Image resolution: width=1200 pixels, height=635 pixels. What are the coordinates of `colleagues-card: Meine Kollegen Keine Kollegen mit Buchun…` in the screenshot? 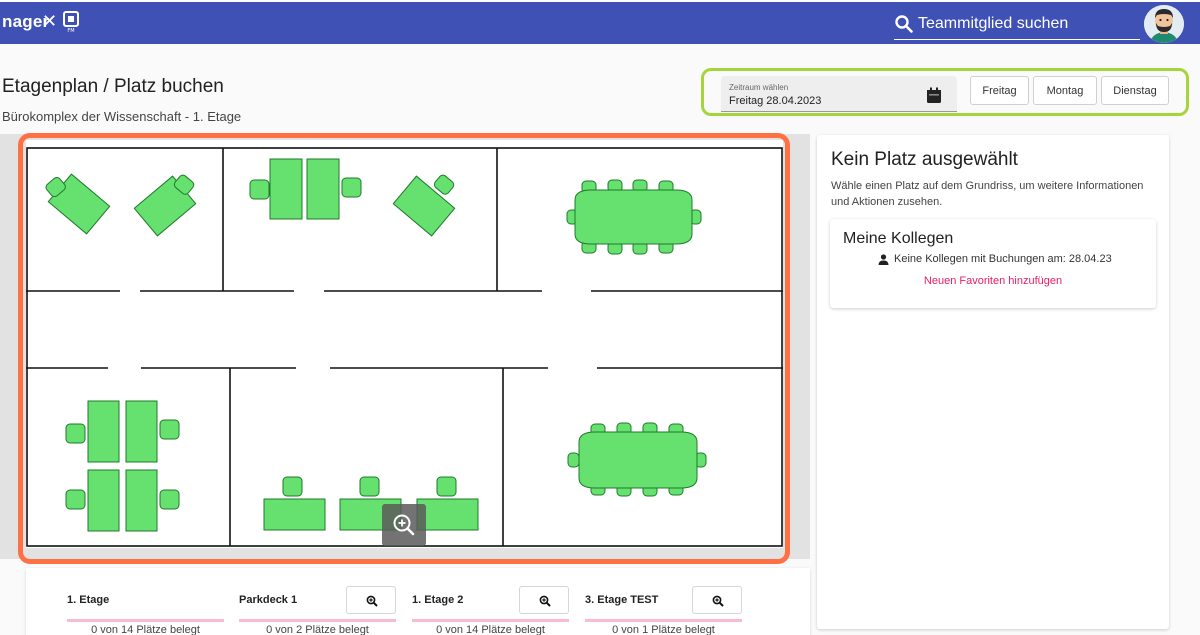 It's located at (993, 263).